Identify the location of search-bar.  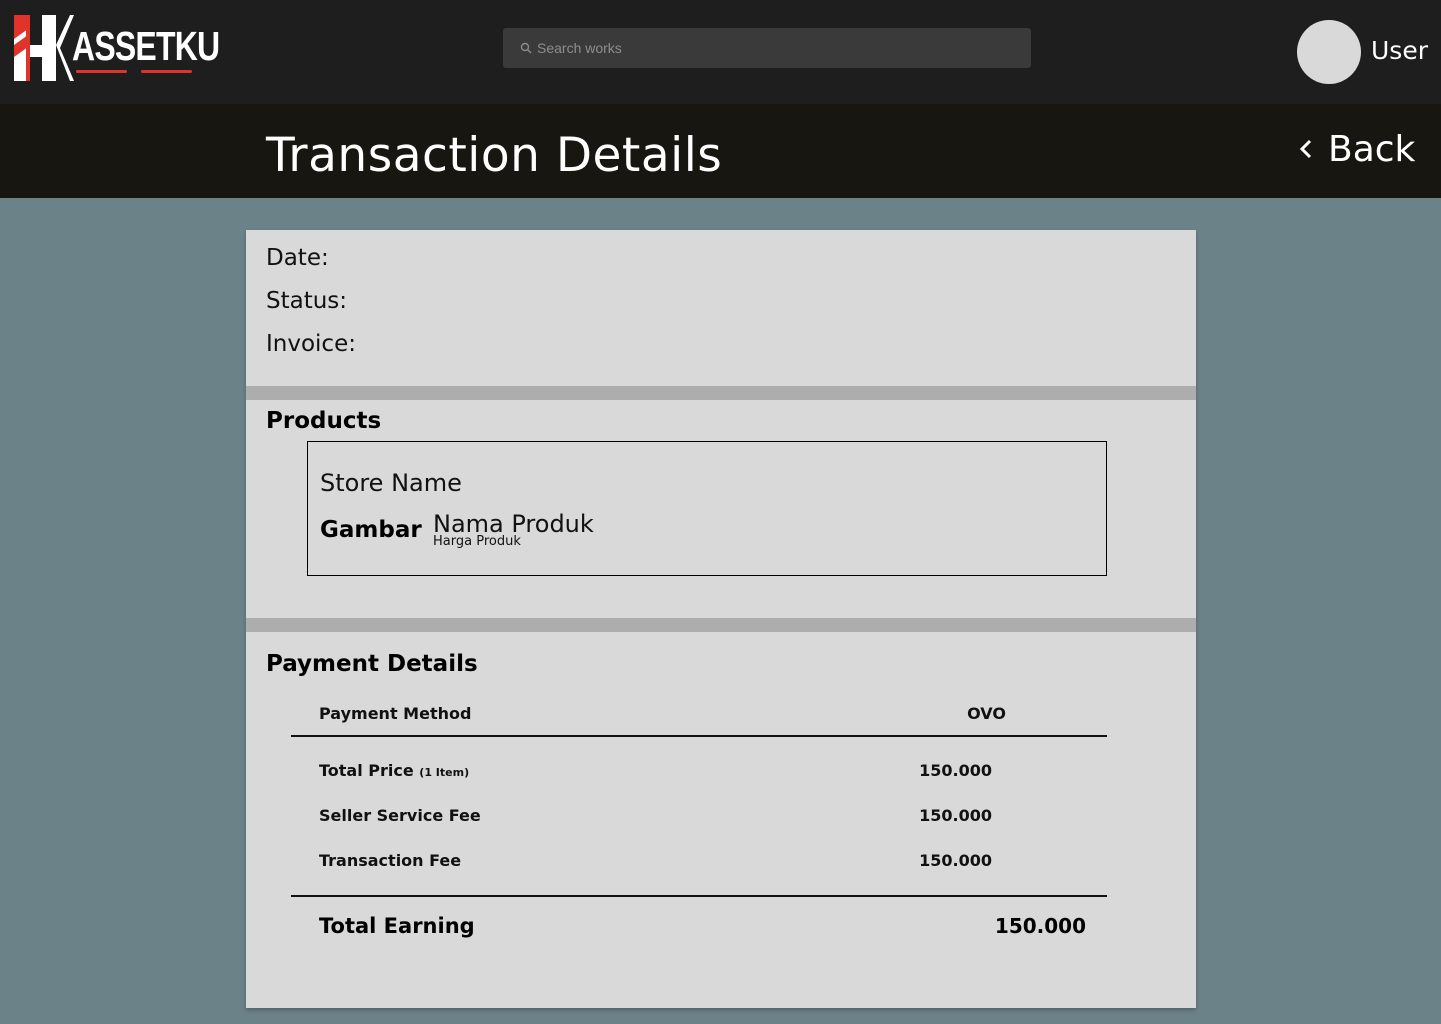
(767, 48).